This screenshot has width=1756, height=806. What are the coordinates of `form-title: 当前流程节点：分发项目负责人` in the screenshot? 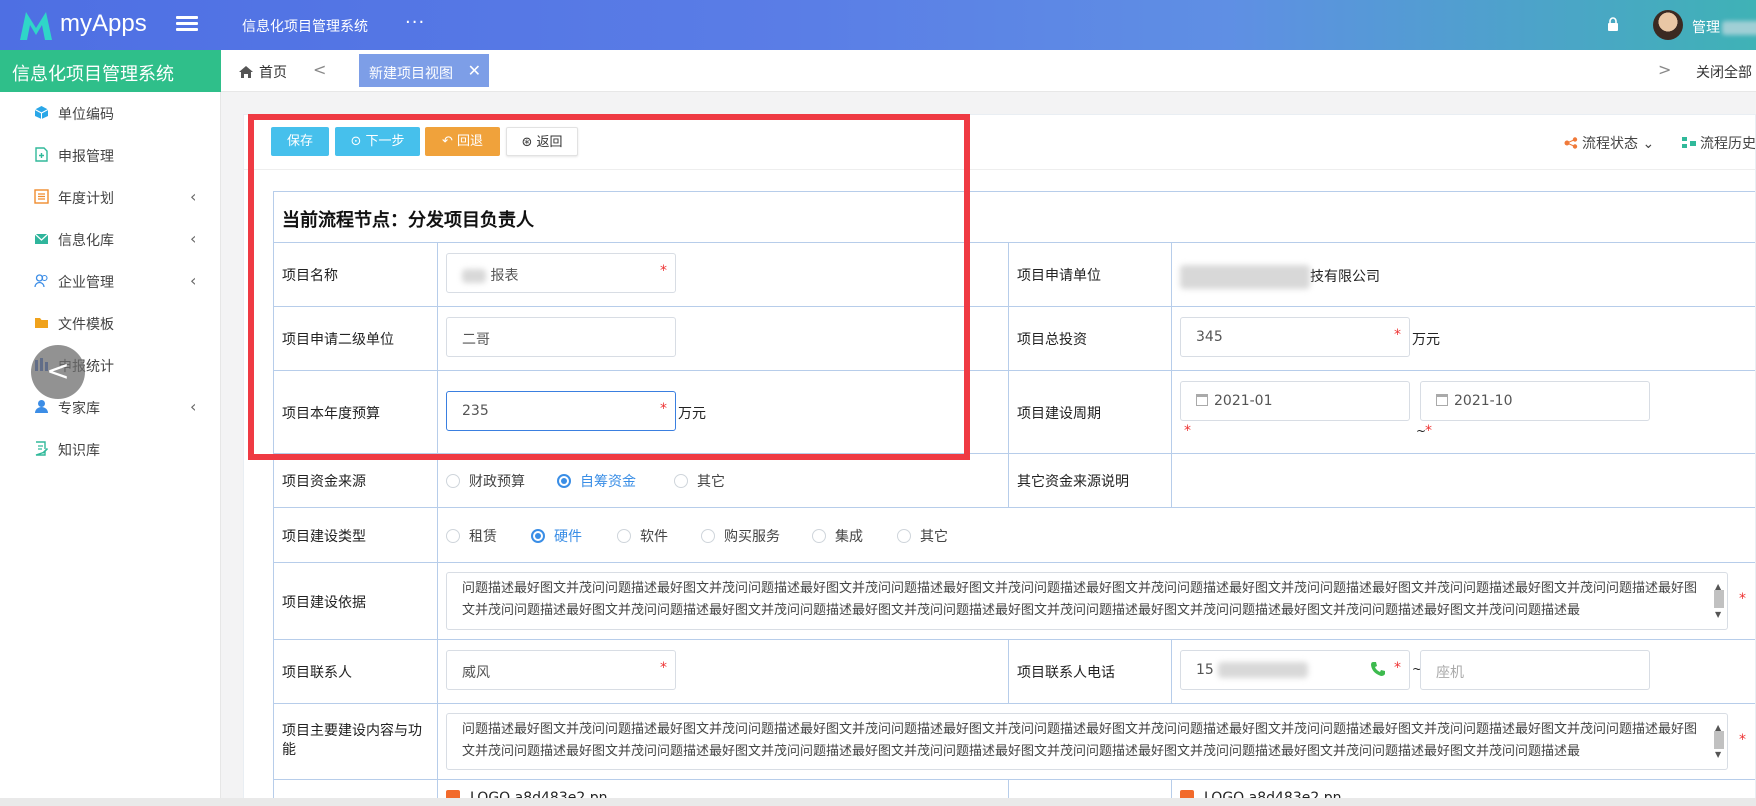 It's located at (408, 220).